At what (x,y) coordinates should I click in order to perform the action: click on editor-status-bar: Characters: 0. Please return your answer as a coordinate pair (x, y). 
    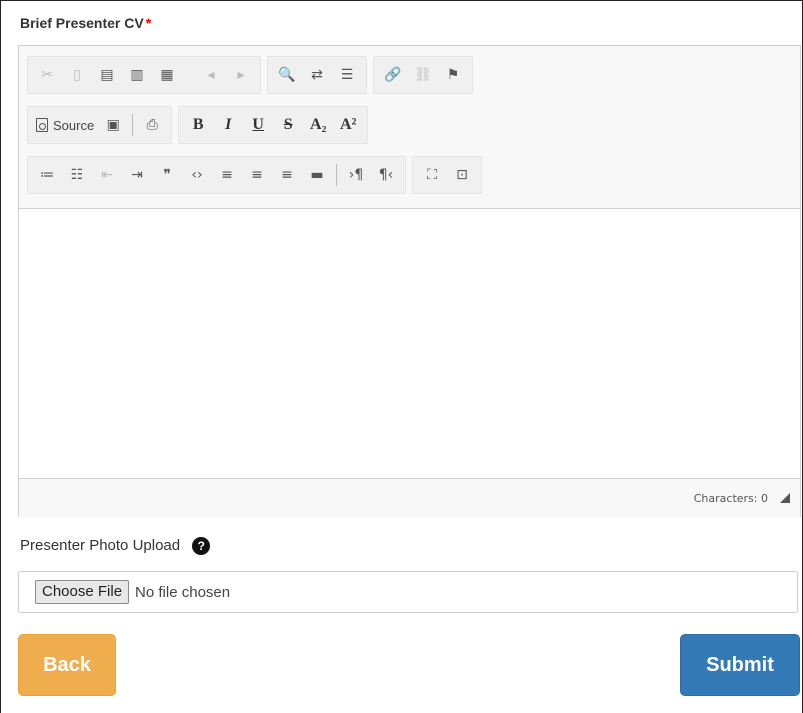
    Looking at the image, I should click on (409, 498).